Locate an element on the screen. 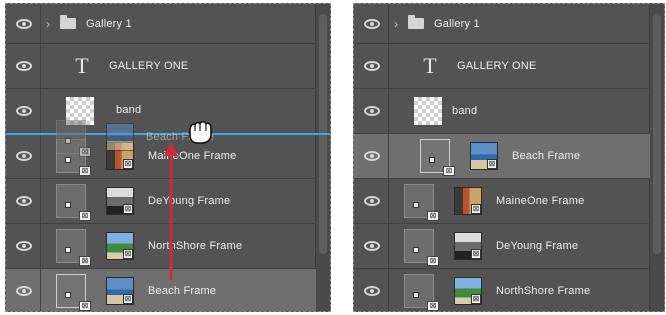  layer-row-maineone-frame: ⊠ ⊠ MaineOne Frame is located at coordinates (502, 201).